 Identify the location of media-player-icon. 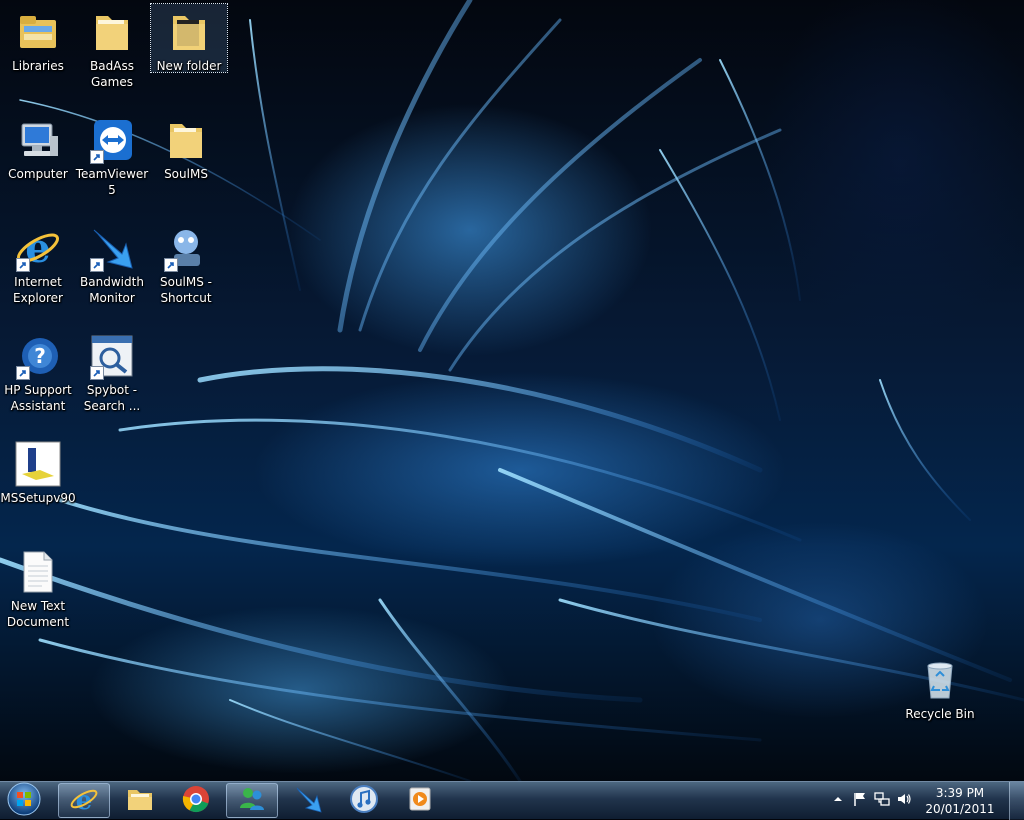
(420, 801).